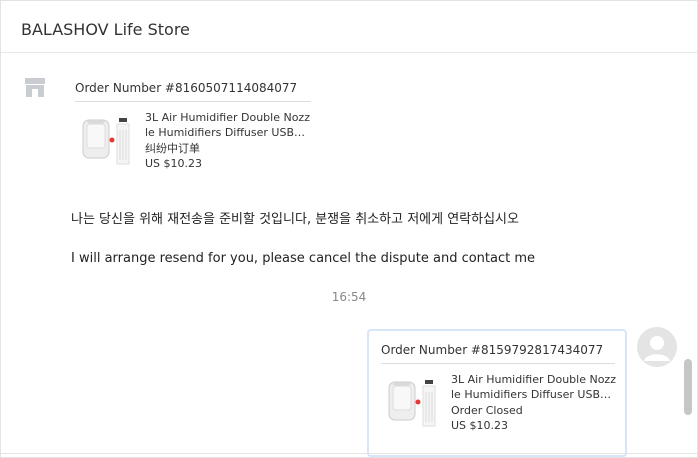 The height and width of the screenshot is (458, 698). Describe the element at coordinates (688, 387) in the screenshot. I see `scrollbar-thumb` at that location.